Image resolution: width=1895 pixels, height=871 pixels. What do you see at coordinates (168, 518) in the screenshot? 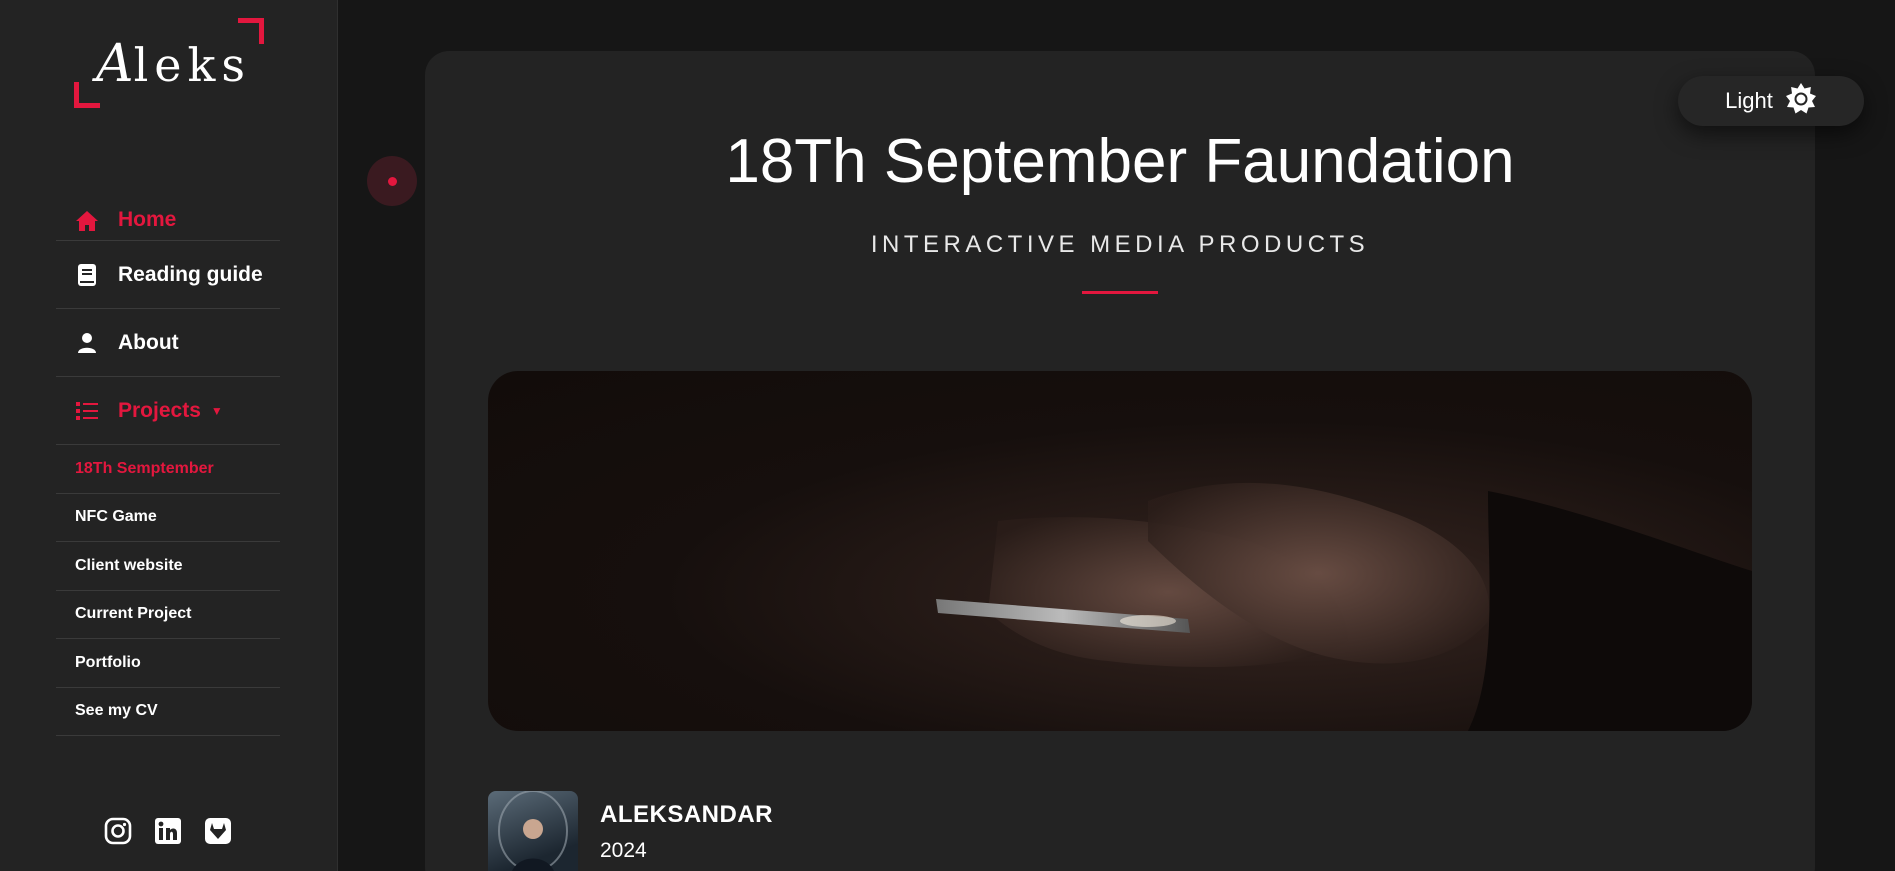
I see `project-item-nfc-game: NFC Game` at bounding box center [168, 518].